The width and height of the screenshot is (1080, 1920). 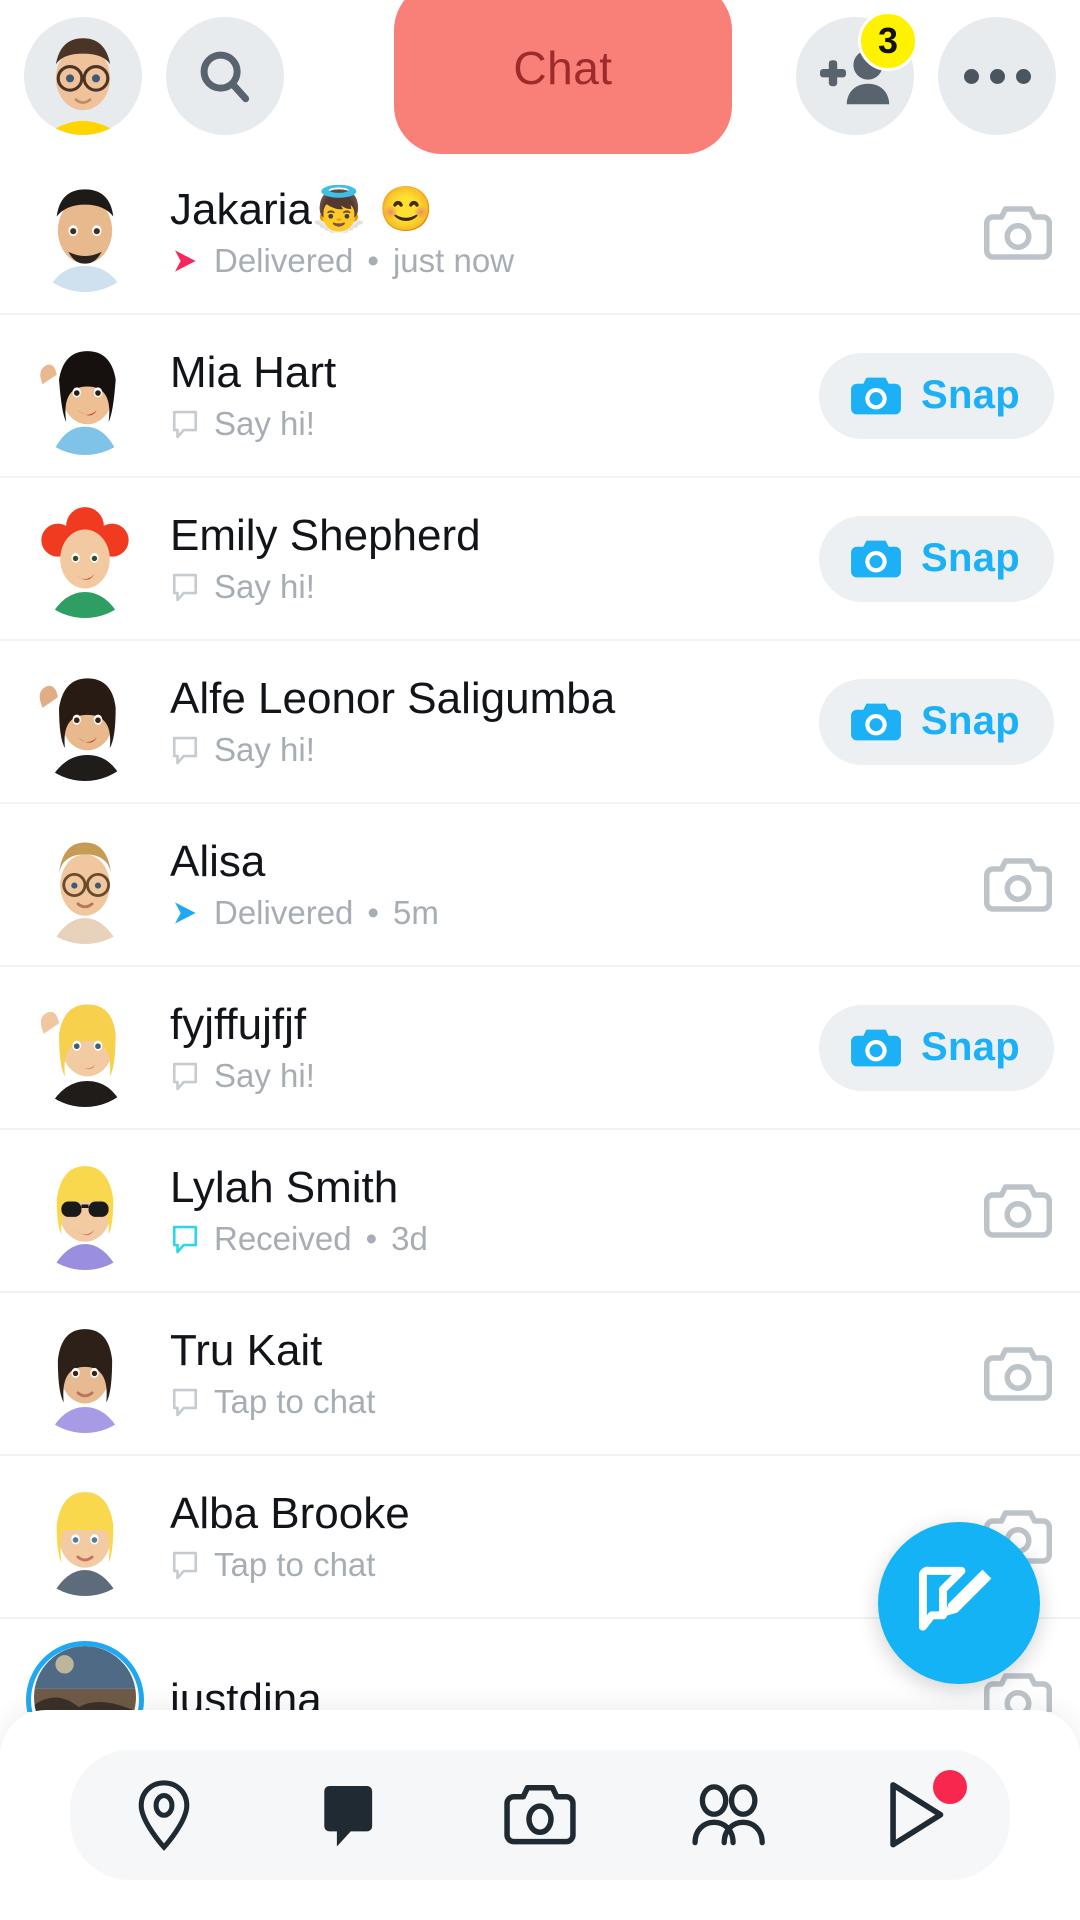 I want to click on status-timestamp: just now, so click(x=453, y=261).